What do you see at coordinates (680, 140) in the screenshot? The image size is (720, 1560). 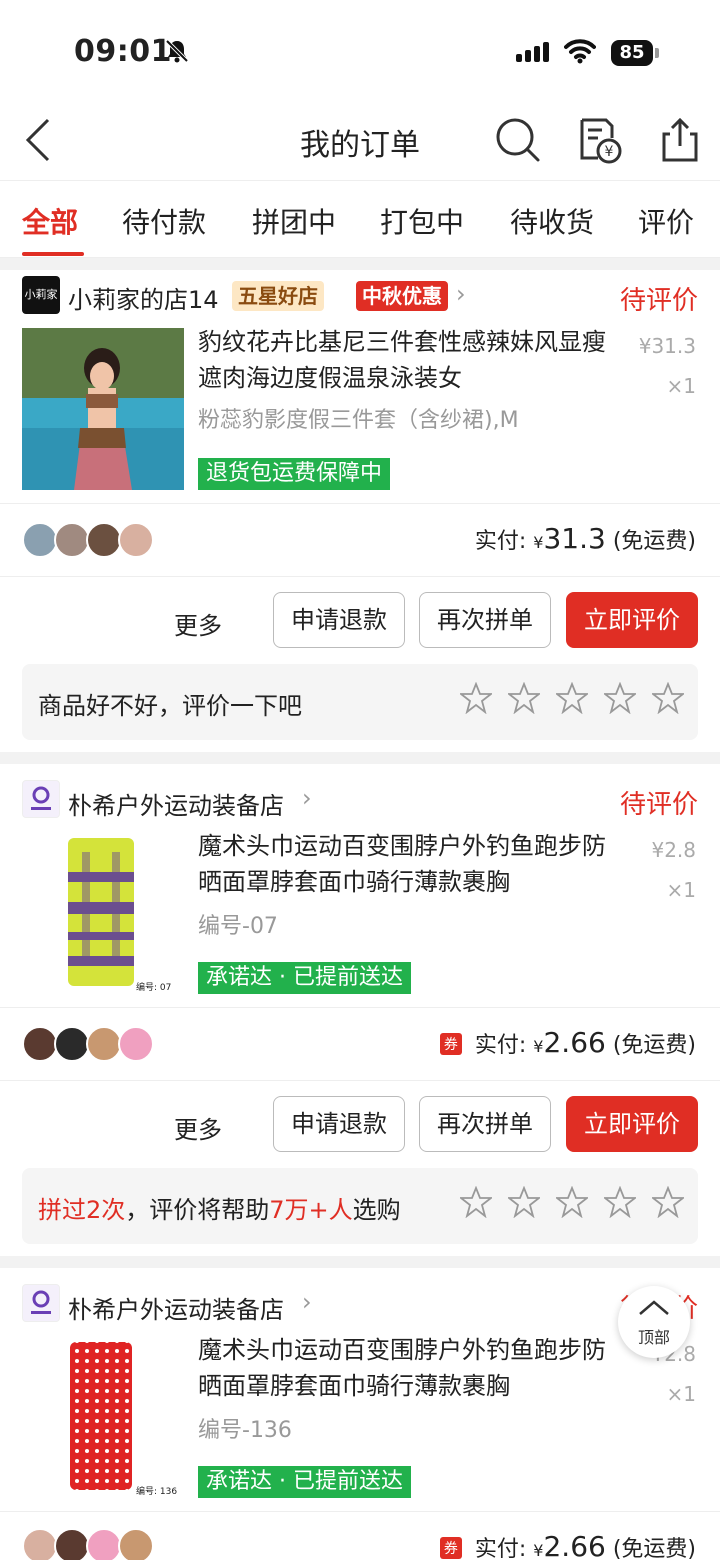 I see `share-icon` at bounding box center [680, 140].